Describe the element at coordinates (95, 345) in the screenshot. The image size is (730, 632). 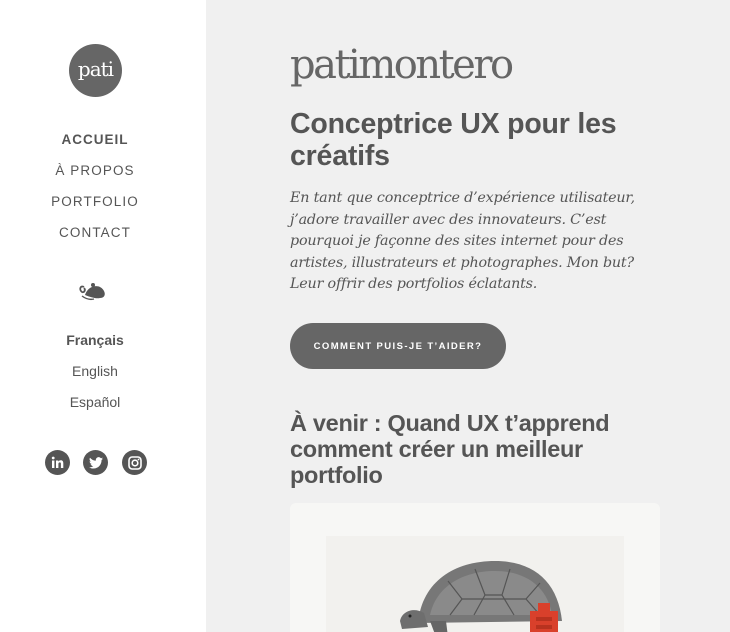
I see `lang-francais: Français` at that location.